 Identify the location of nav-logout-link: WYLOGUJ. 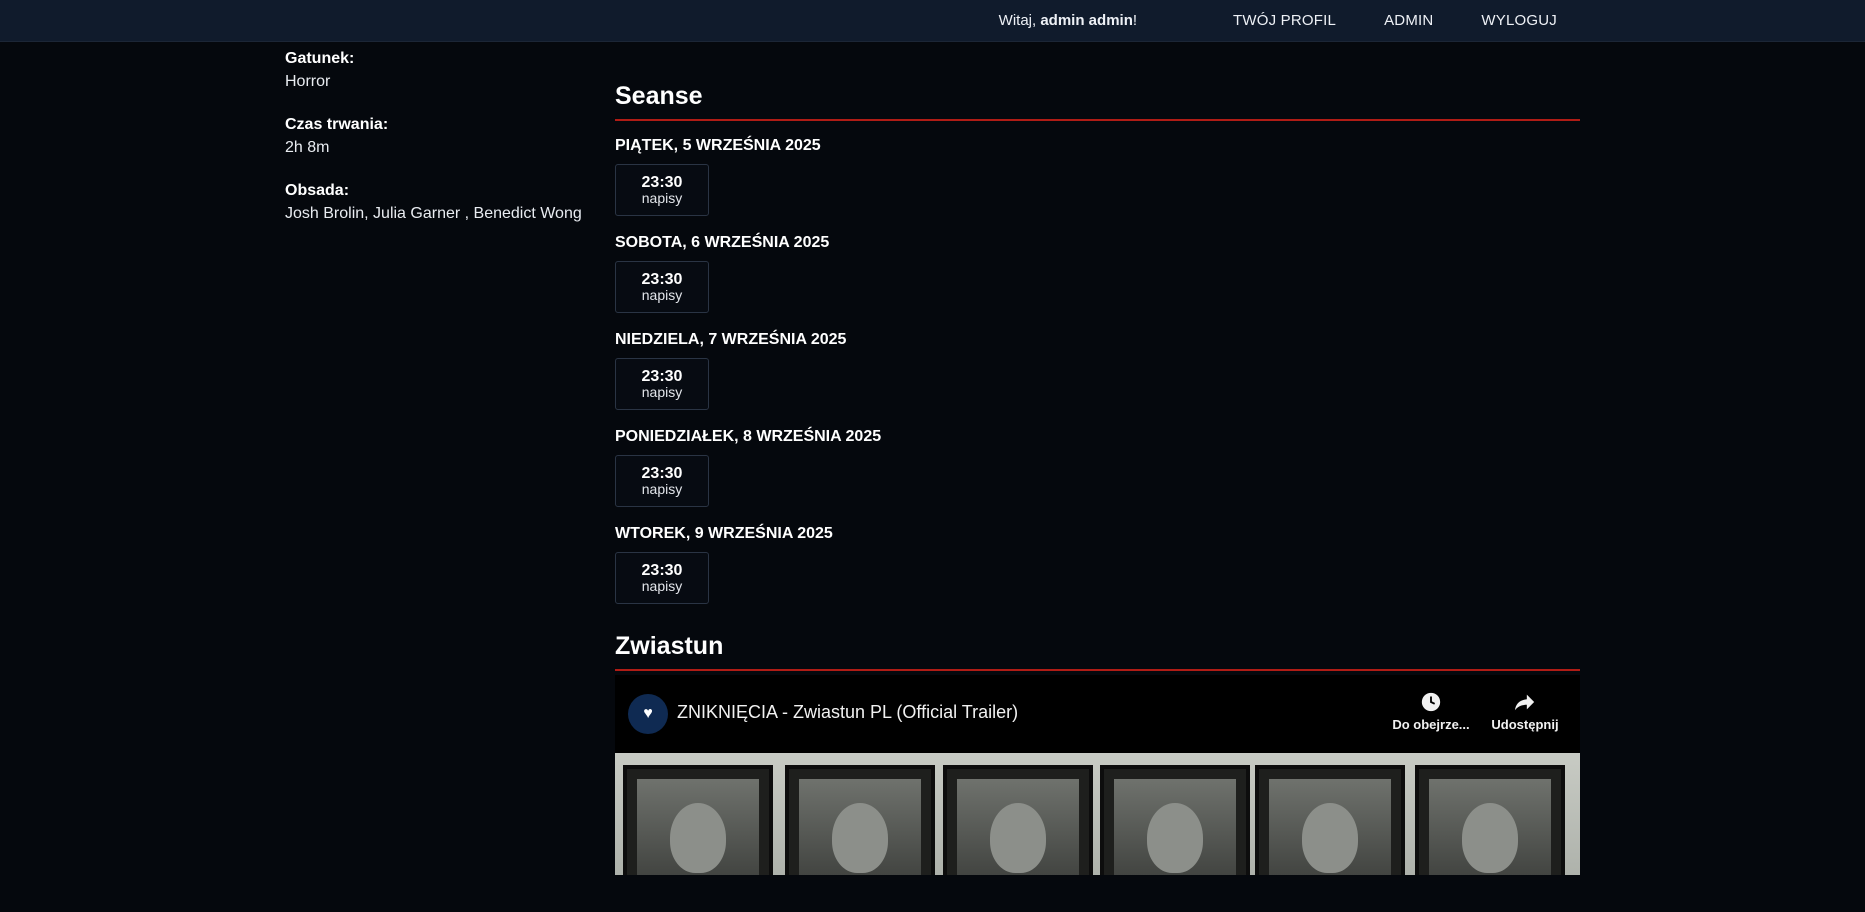
(1519, 20).